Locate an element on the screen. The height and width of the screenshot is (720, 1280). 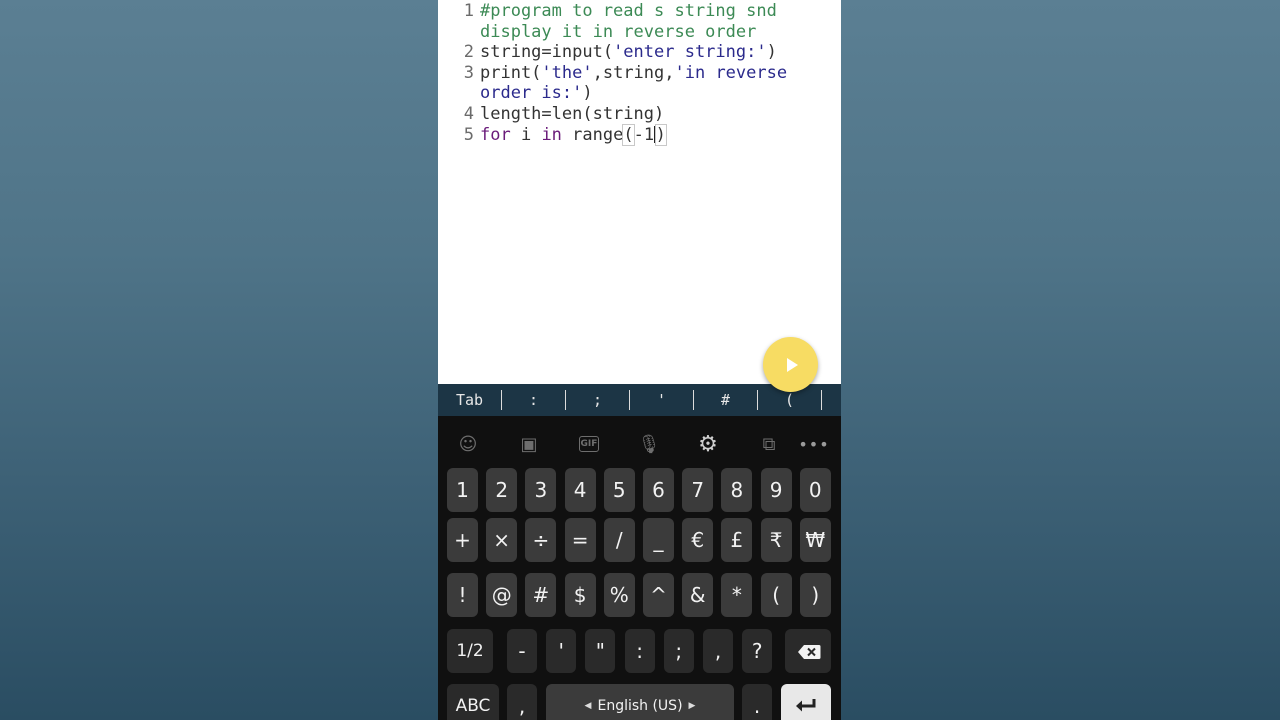
keyboard-row-symbols-3: 1/2 - ' ":;,? is located at coordinates (639, 651).